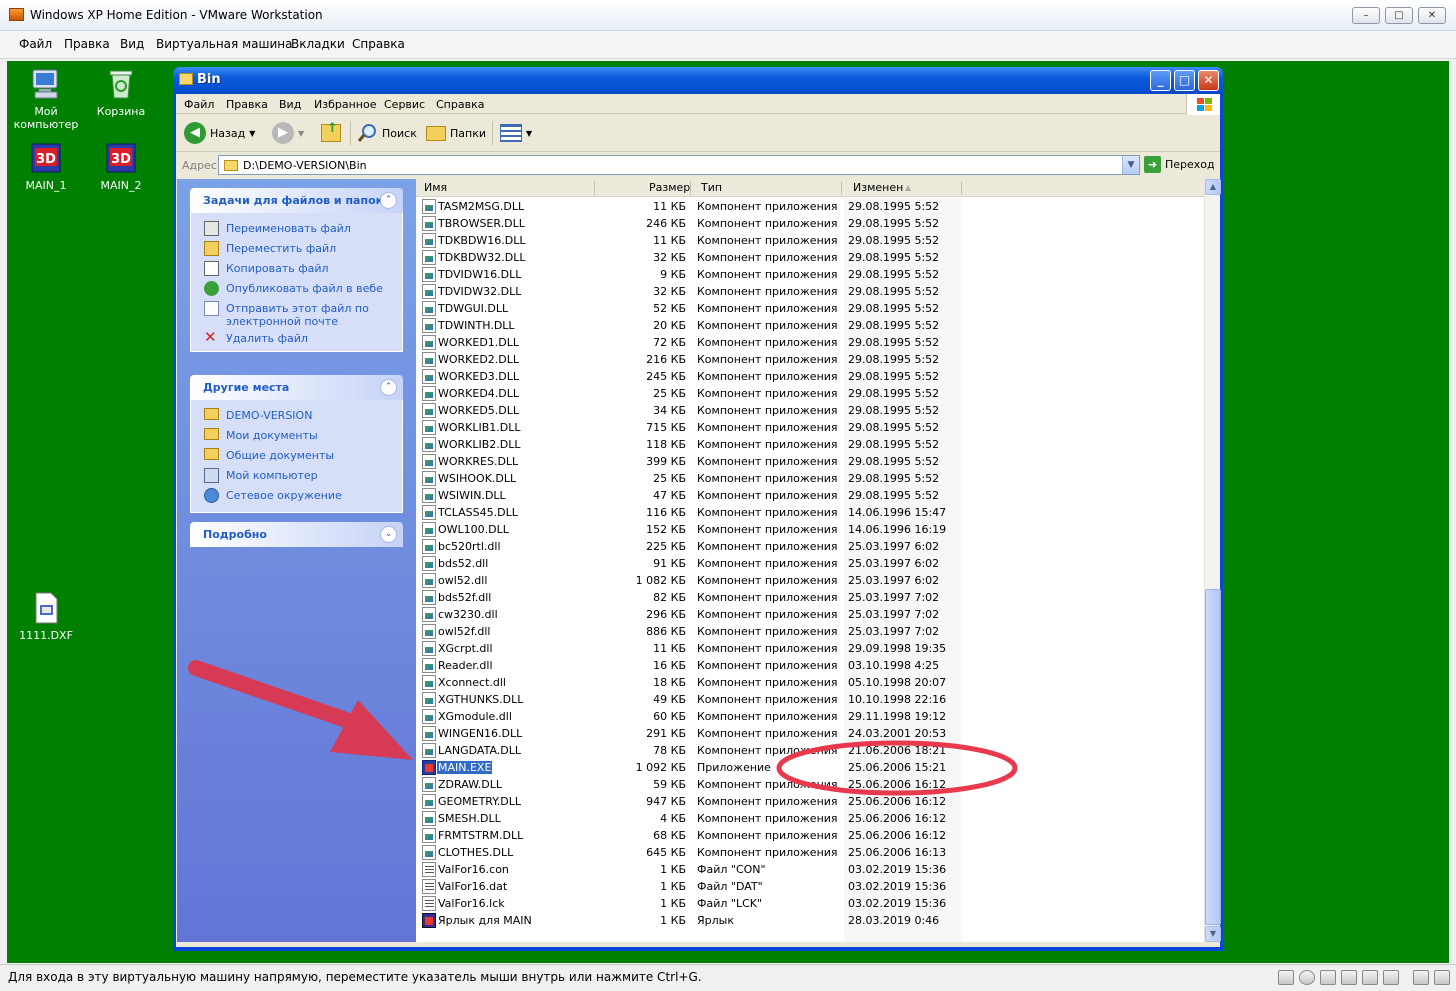 The height and width of the screenshot is (991, 1456). I want to click on explorer-menu-edit: Правка, so click(247, 104).